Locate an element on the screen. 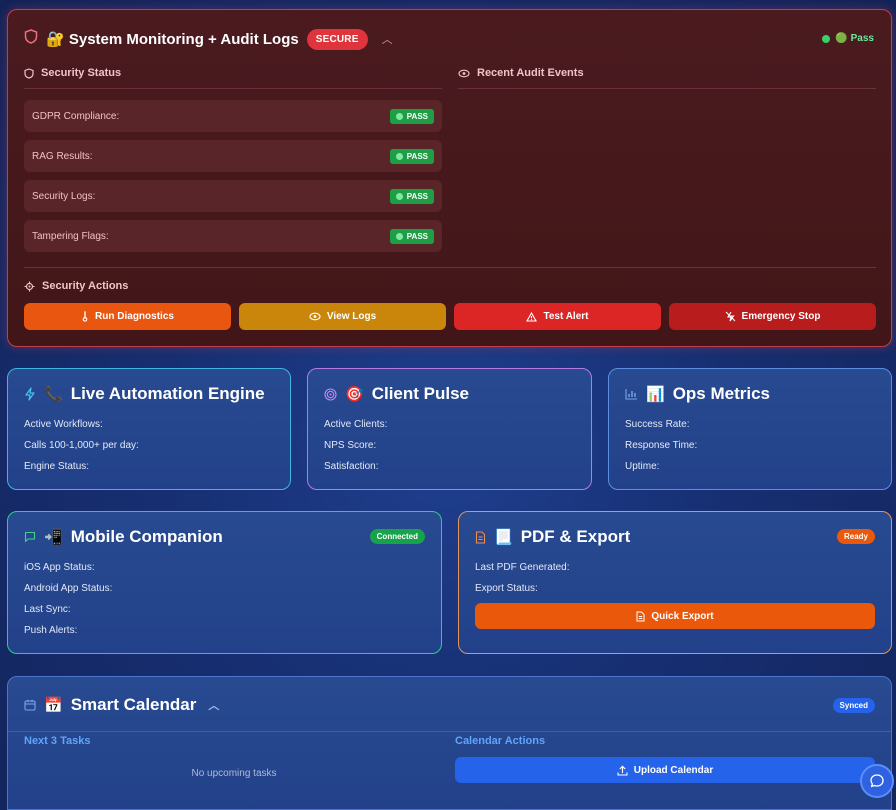 The width and height of the screenshot is (896, 810). calendar-header: 📅 Smart Calendar ︿ is located at coordinates (121, 705).